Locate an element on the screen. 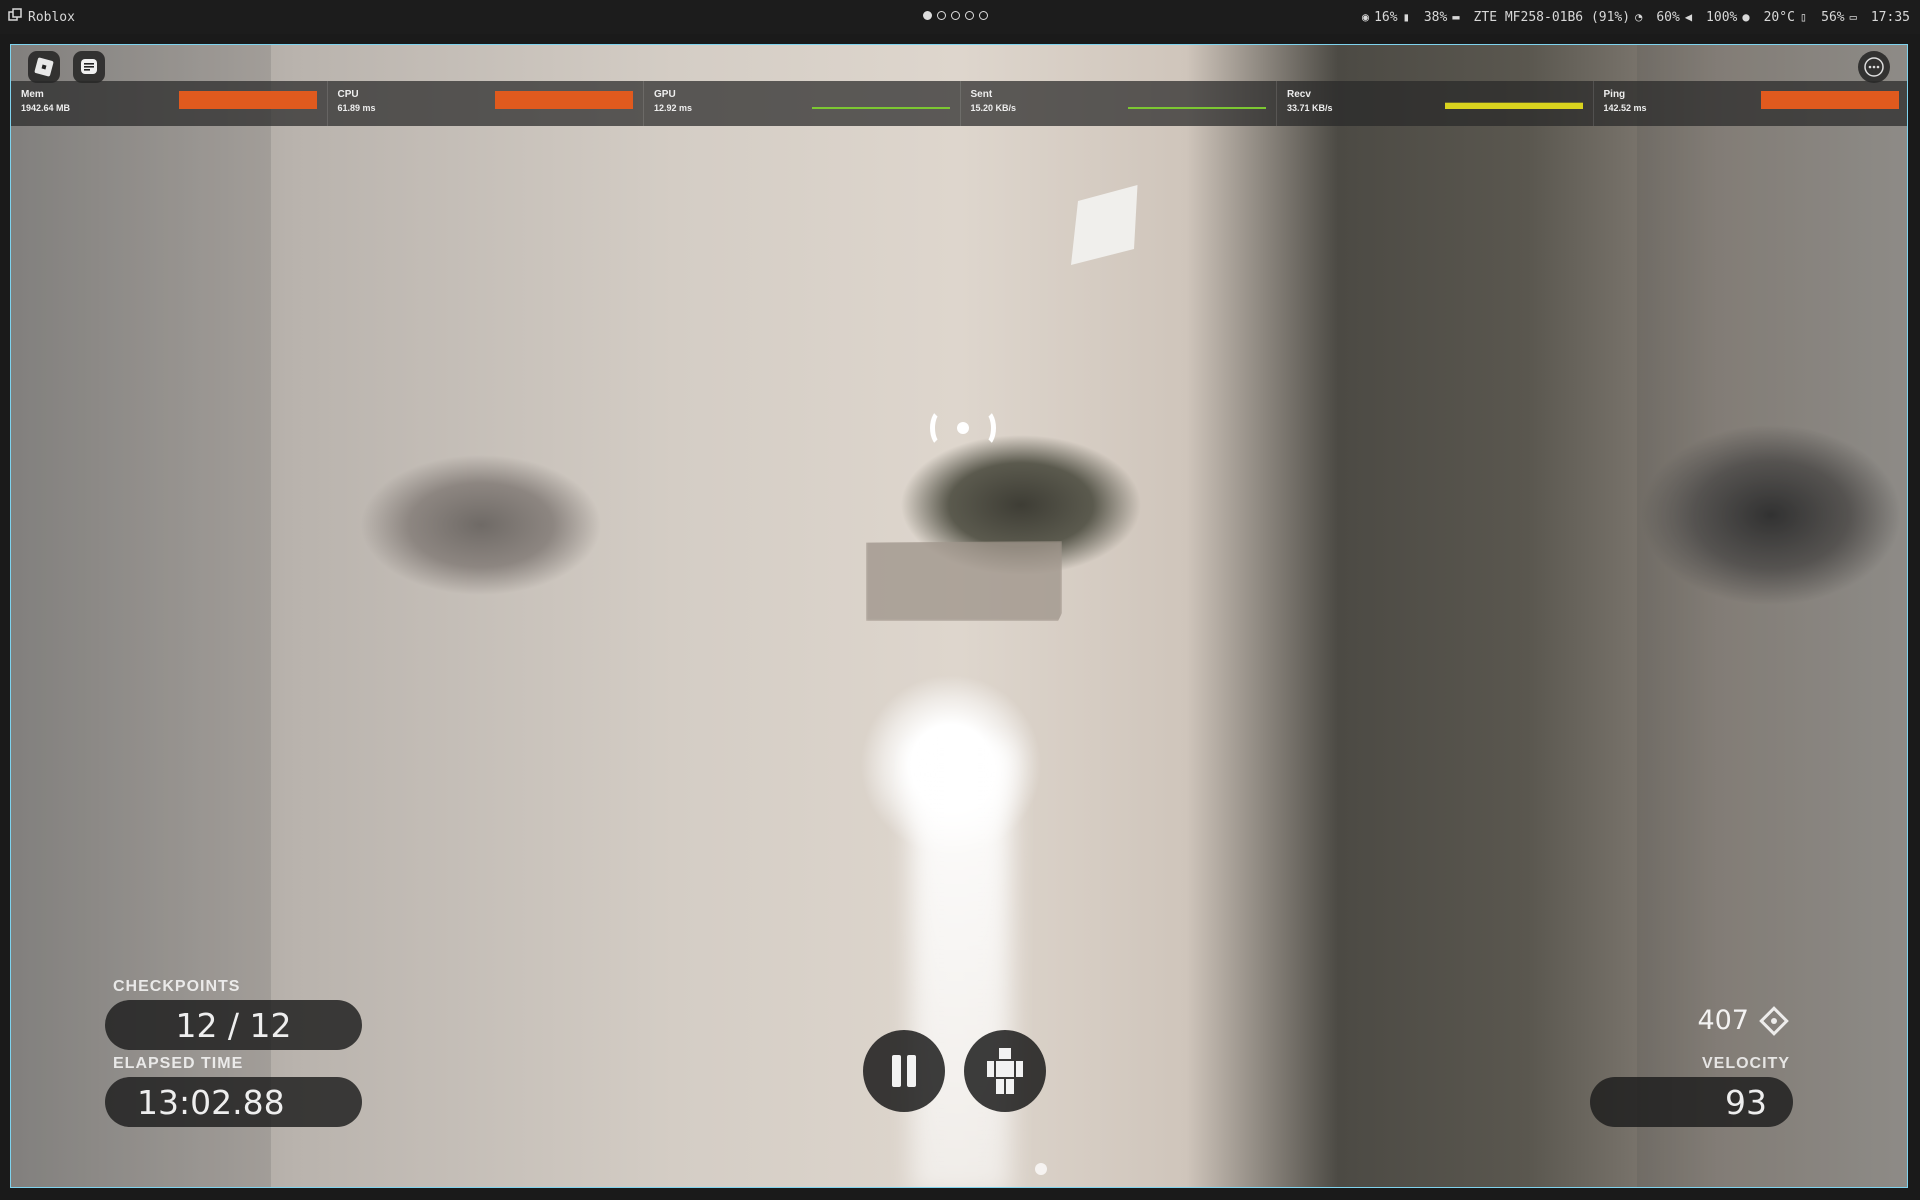 The image size is (1920, 1200). stat-label: Ping is located at coordinates (1614, 94).